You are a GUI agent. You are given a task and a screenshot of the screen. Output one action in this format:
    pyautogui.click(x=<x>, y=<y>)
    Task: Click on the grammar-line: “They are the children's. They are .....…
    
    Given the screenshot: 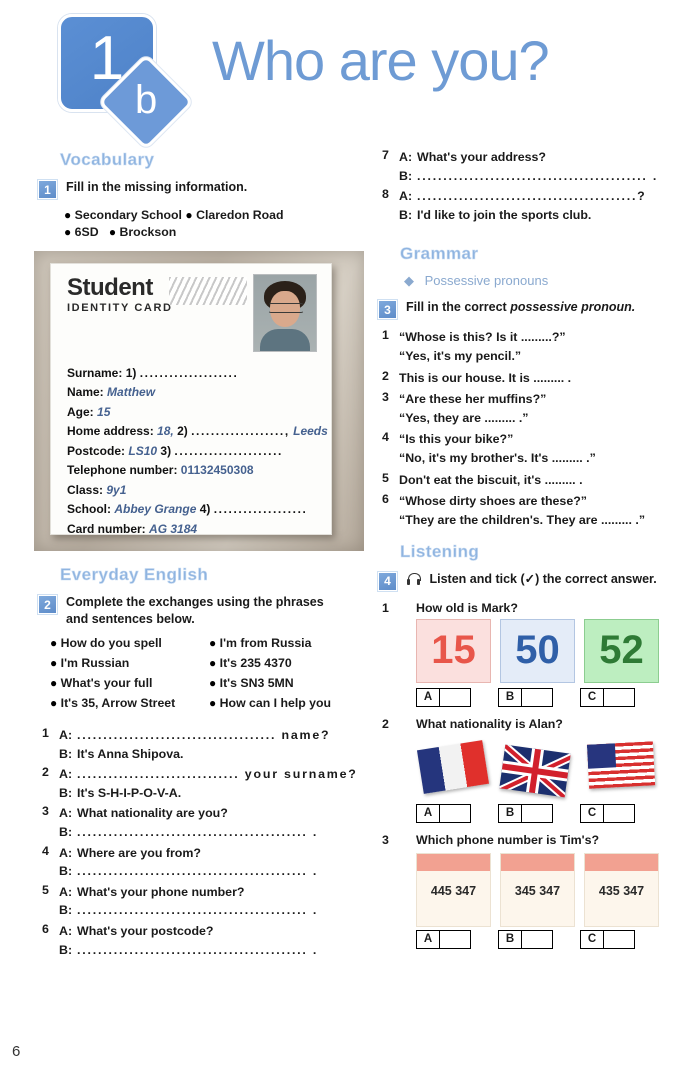 What is the action you would take?
    pyautogui.click(x=541, y=520)
    